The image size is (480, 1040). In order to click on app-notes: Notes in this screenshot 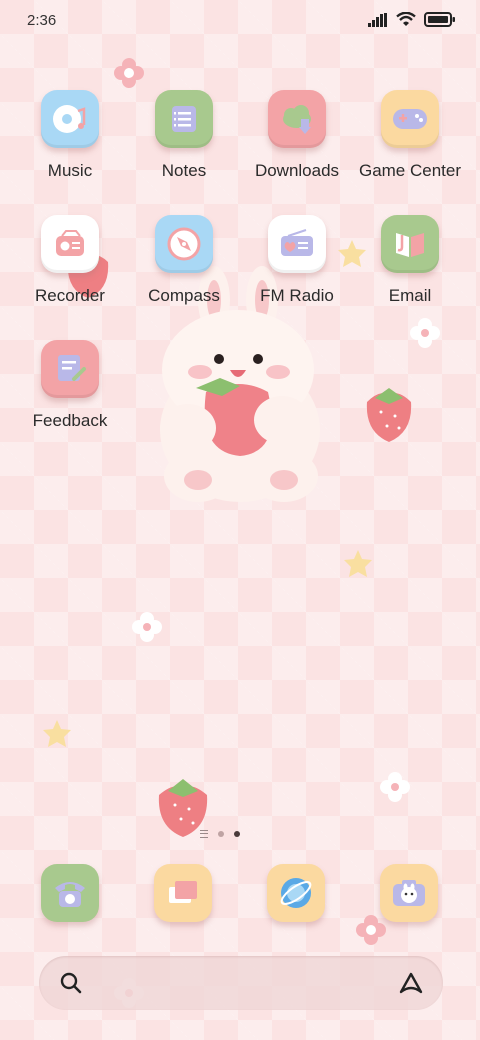, I will do `click(184, 135)`.